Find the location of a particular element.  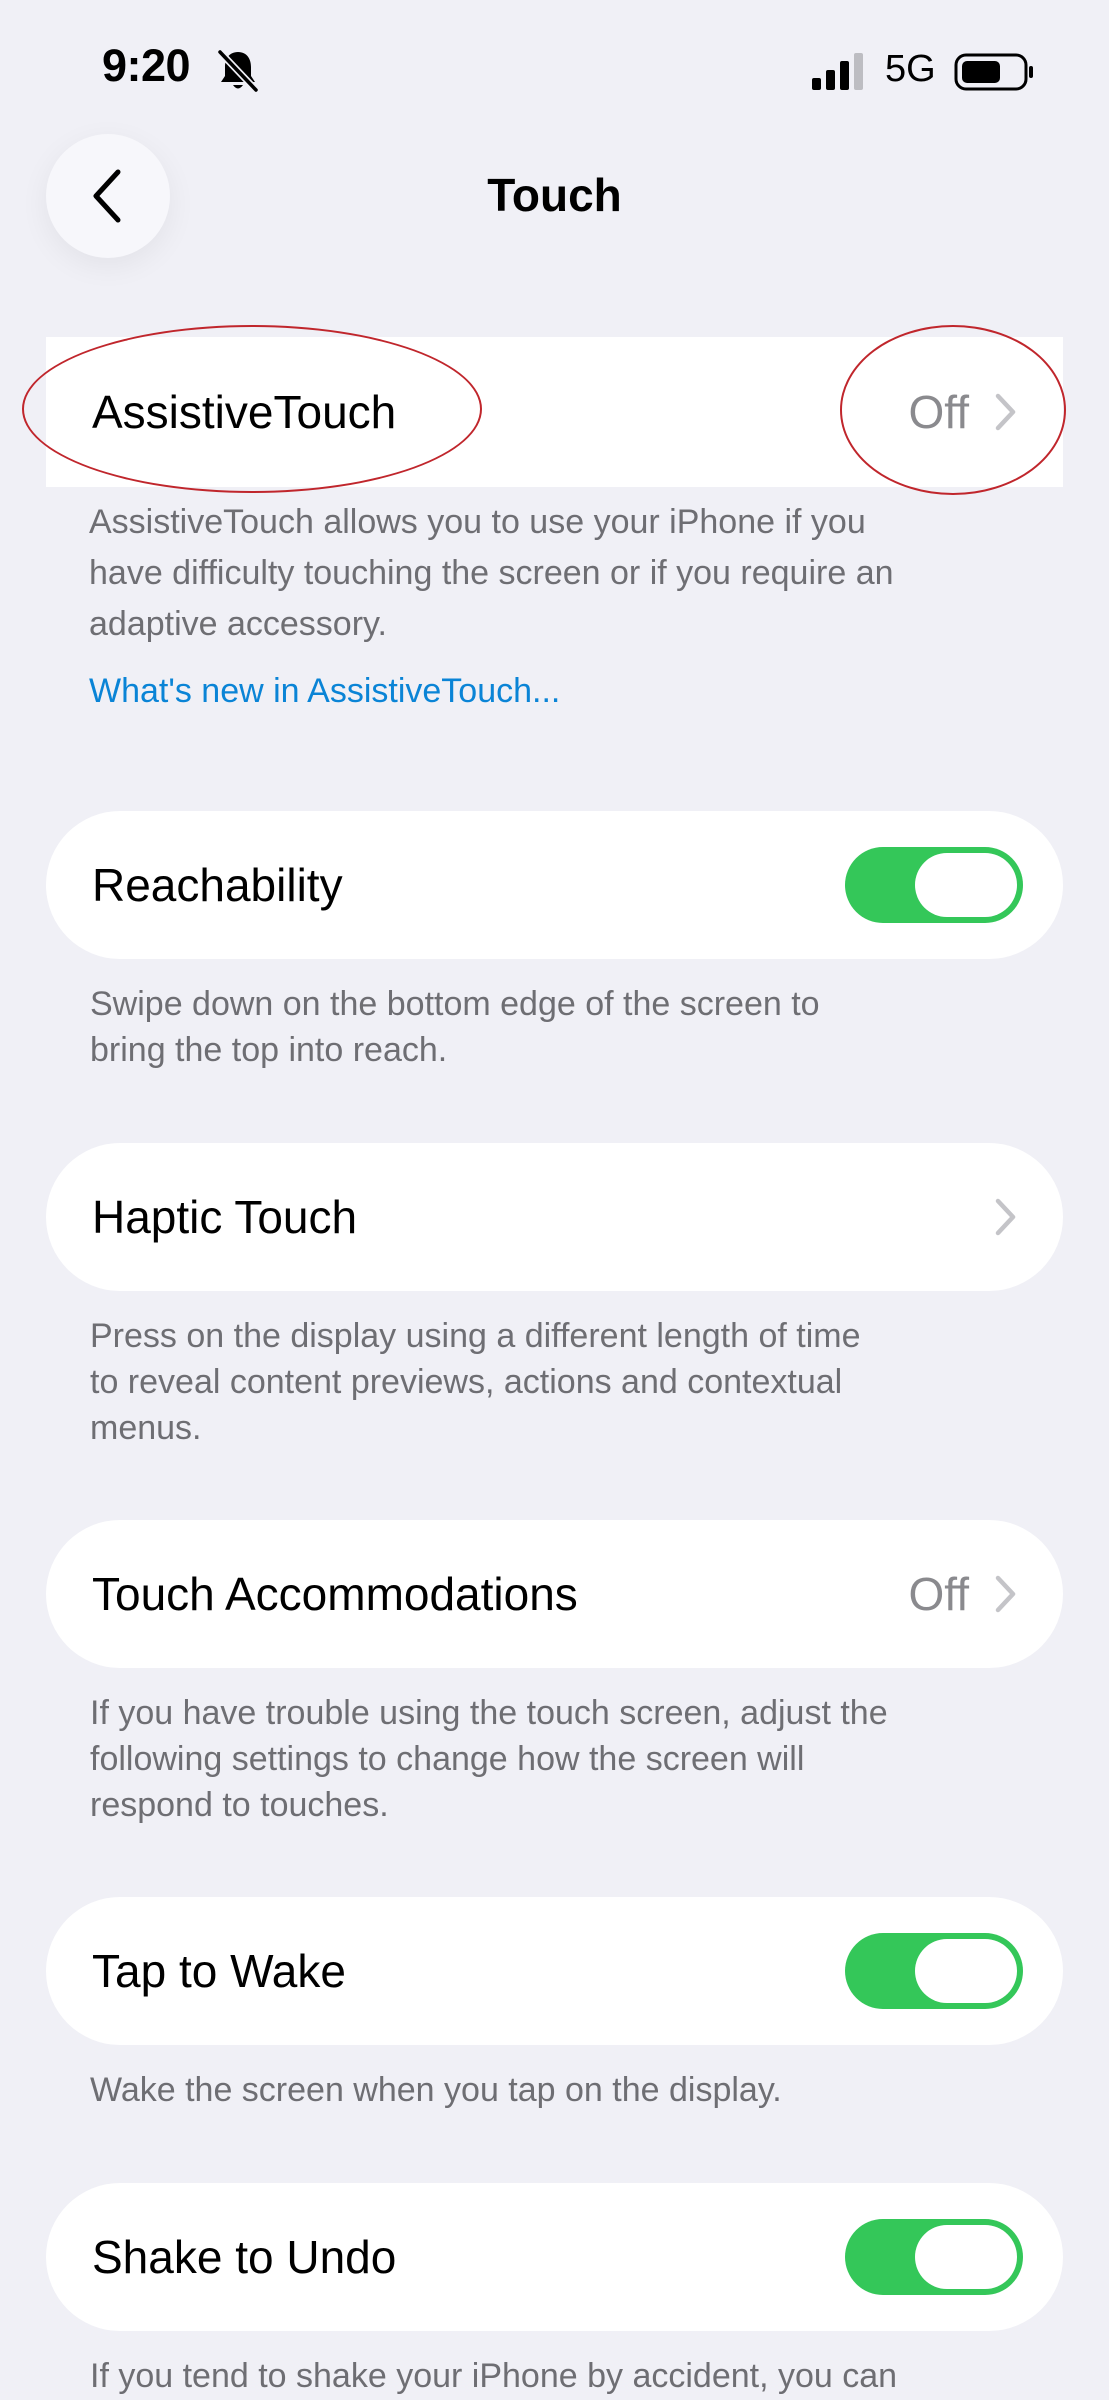

bell-slash-icon is located at coordinates (238, 71).